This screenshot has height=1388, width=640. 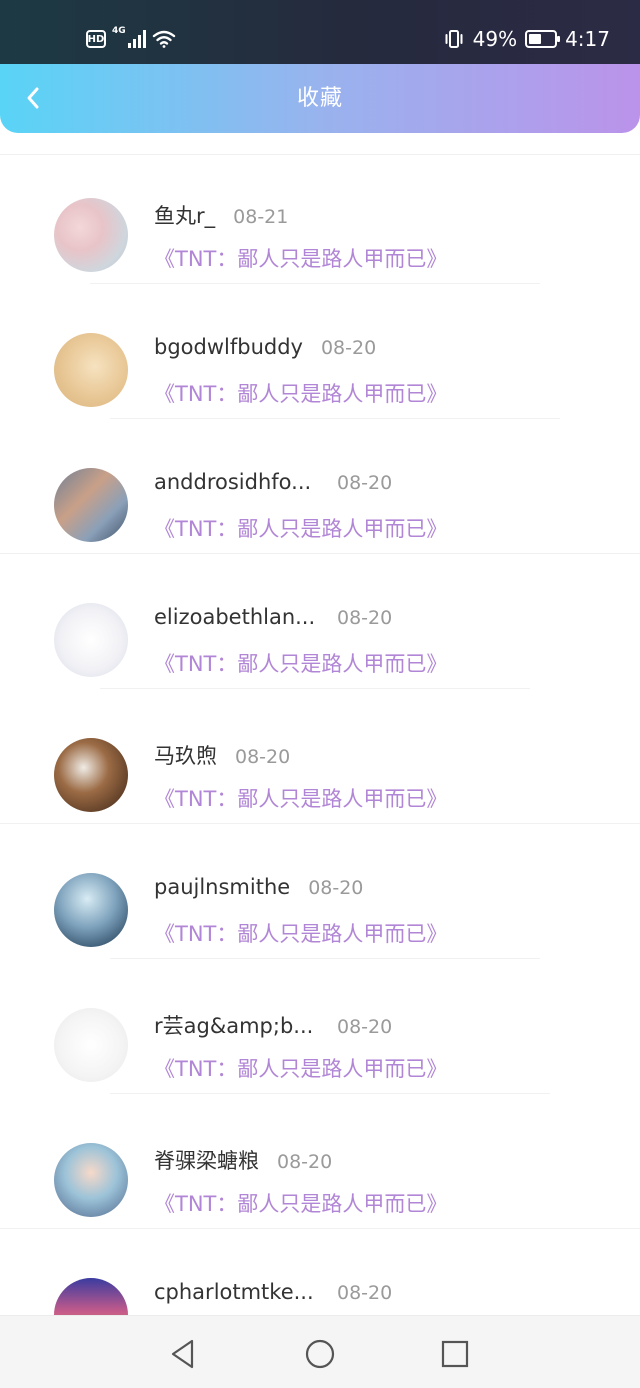 I want to click on list-item: elizoabethlan... 08-20 《TNT：鄙人只是路人甲而已》, so click(x=320, y=620).